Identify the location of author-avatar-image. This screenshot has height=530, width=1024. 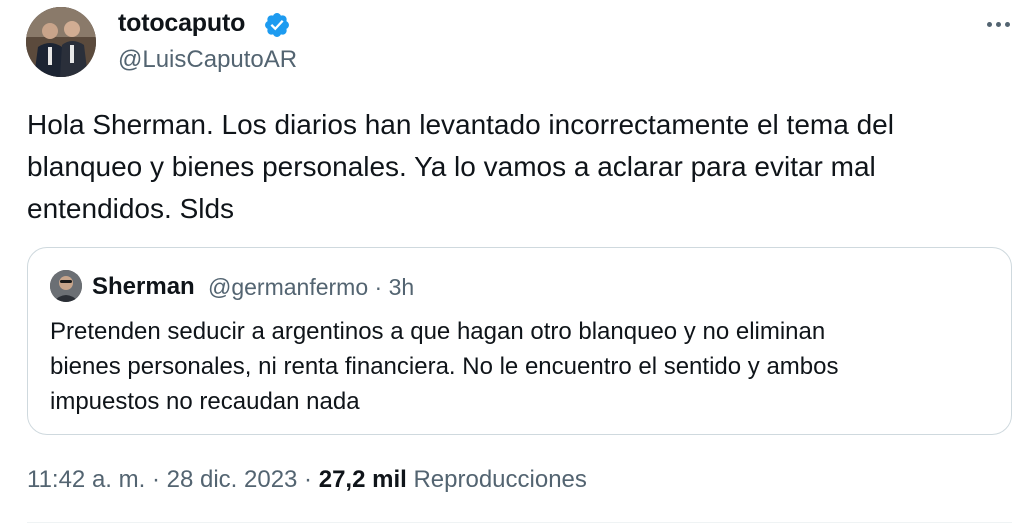
(61, 42).